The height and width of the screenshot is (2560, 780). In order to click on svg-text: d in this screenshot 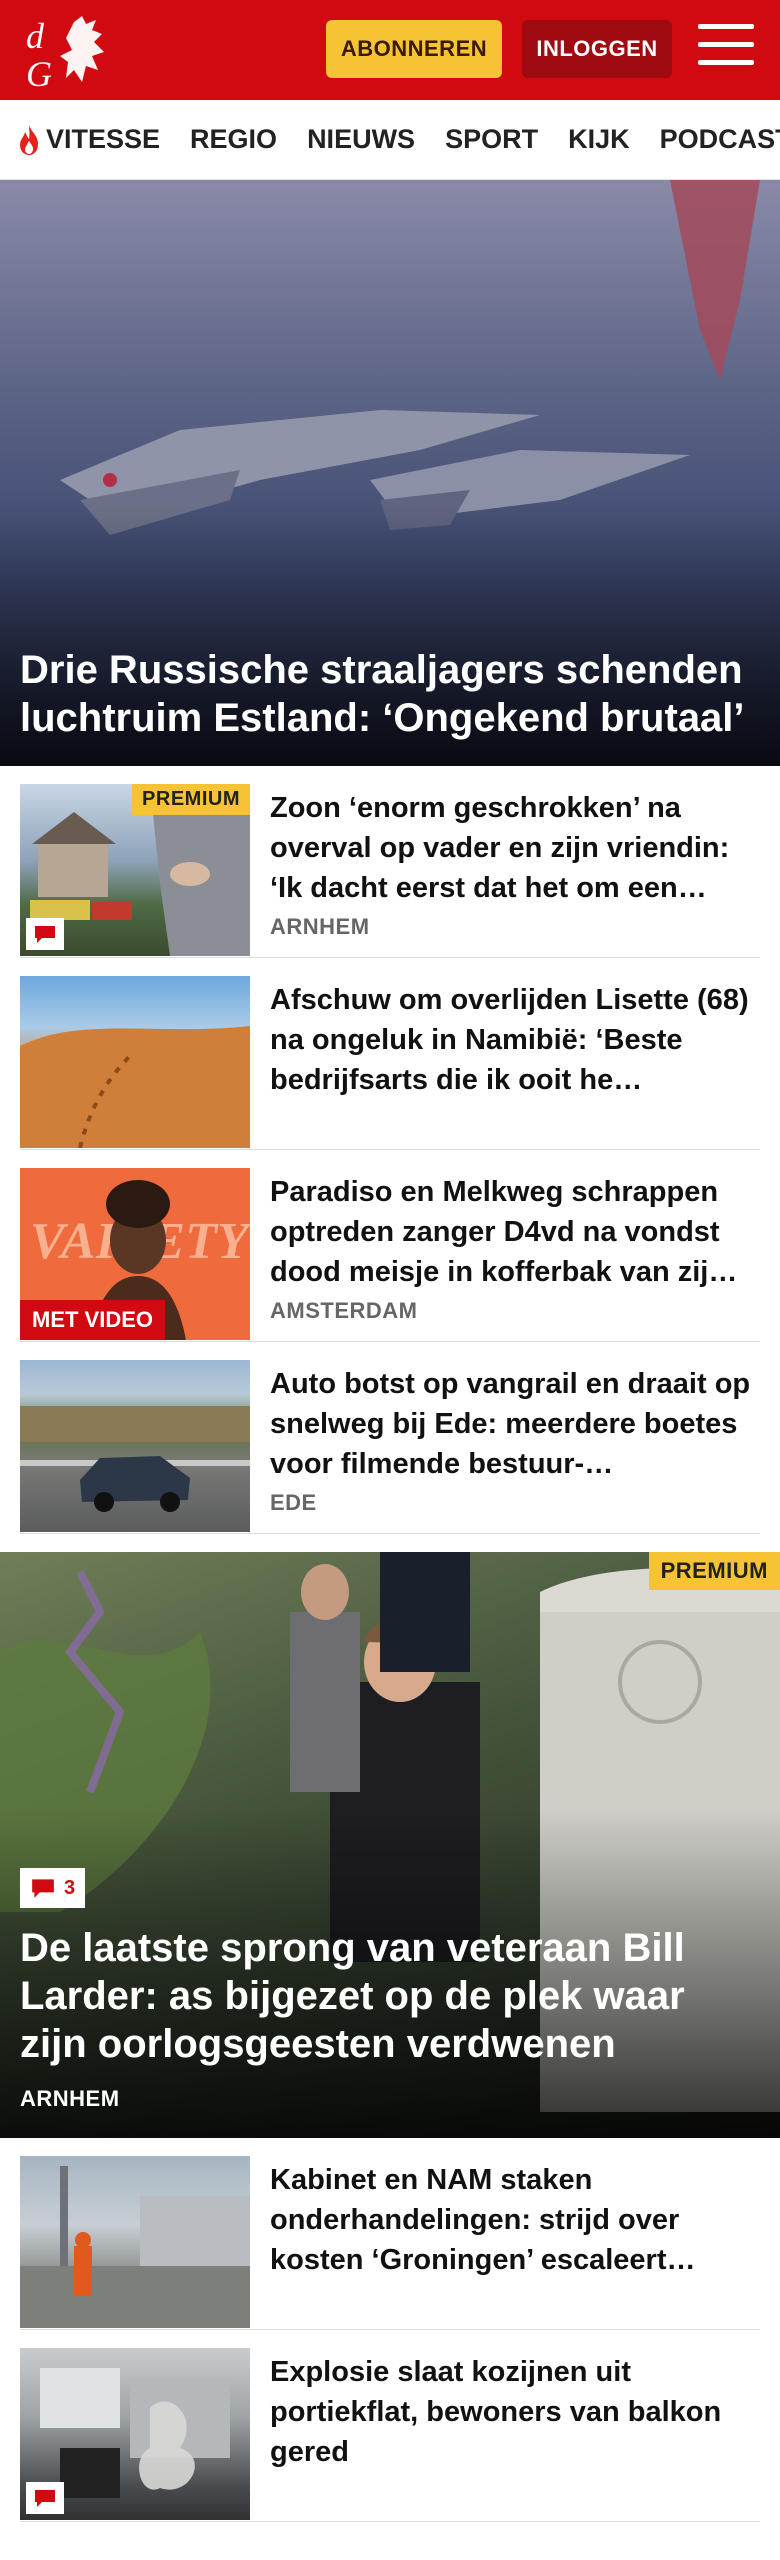, I will do `click(35, 36)`.